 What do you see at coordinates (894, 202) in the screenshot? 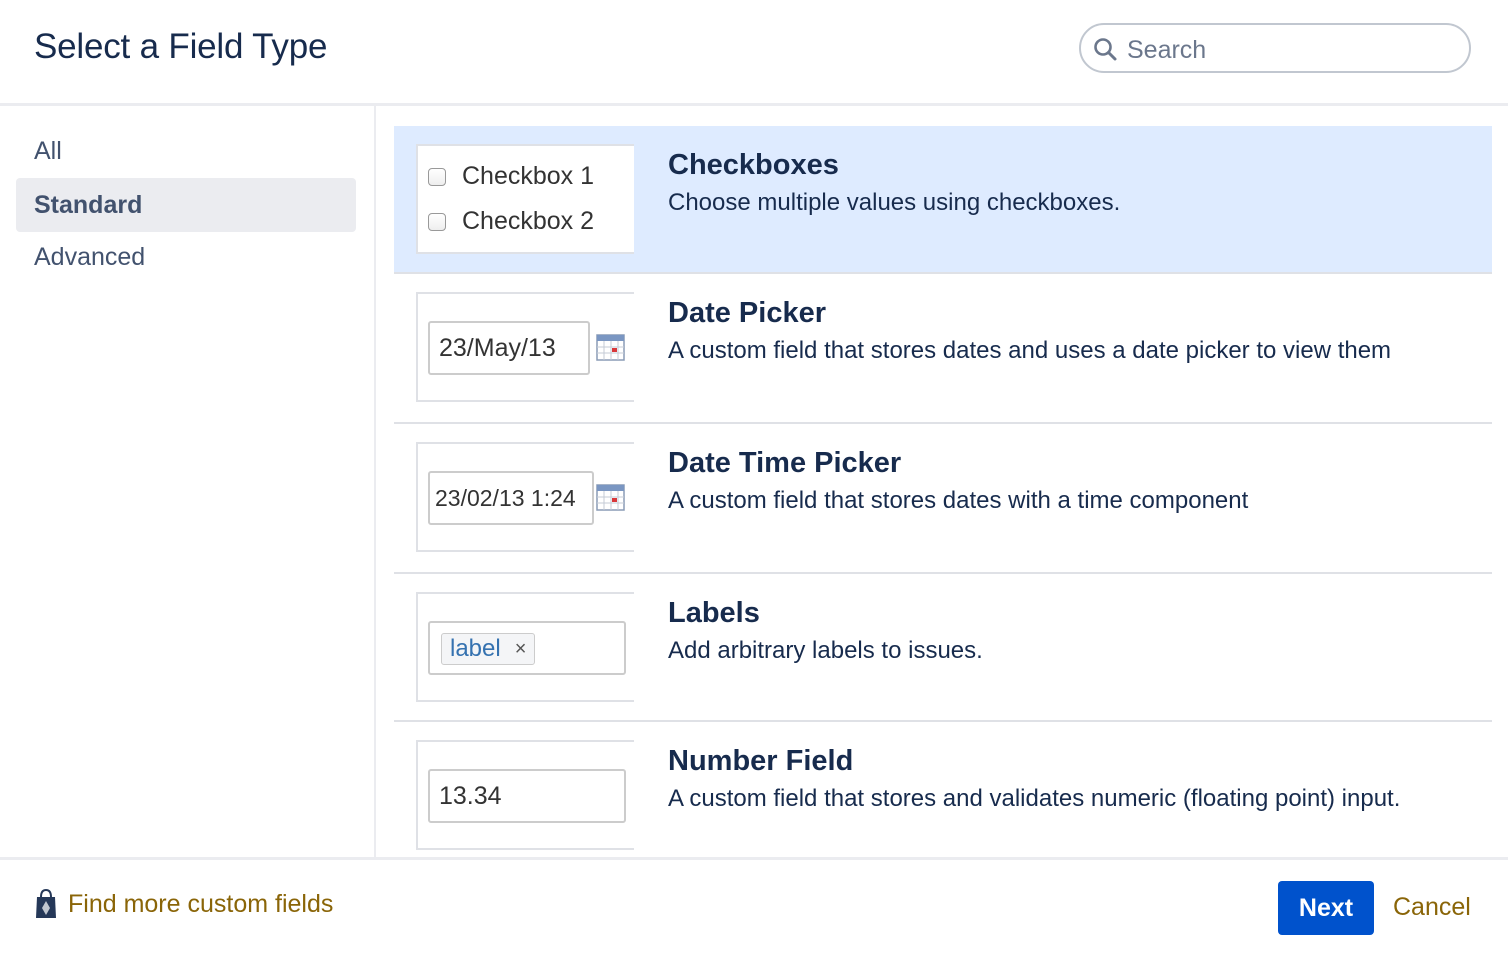
I see `field-type-description: Choose multiple values using checkboxes.` at bounding box center [894, 202].